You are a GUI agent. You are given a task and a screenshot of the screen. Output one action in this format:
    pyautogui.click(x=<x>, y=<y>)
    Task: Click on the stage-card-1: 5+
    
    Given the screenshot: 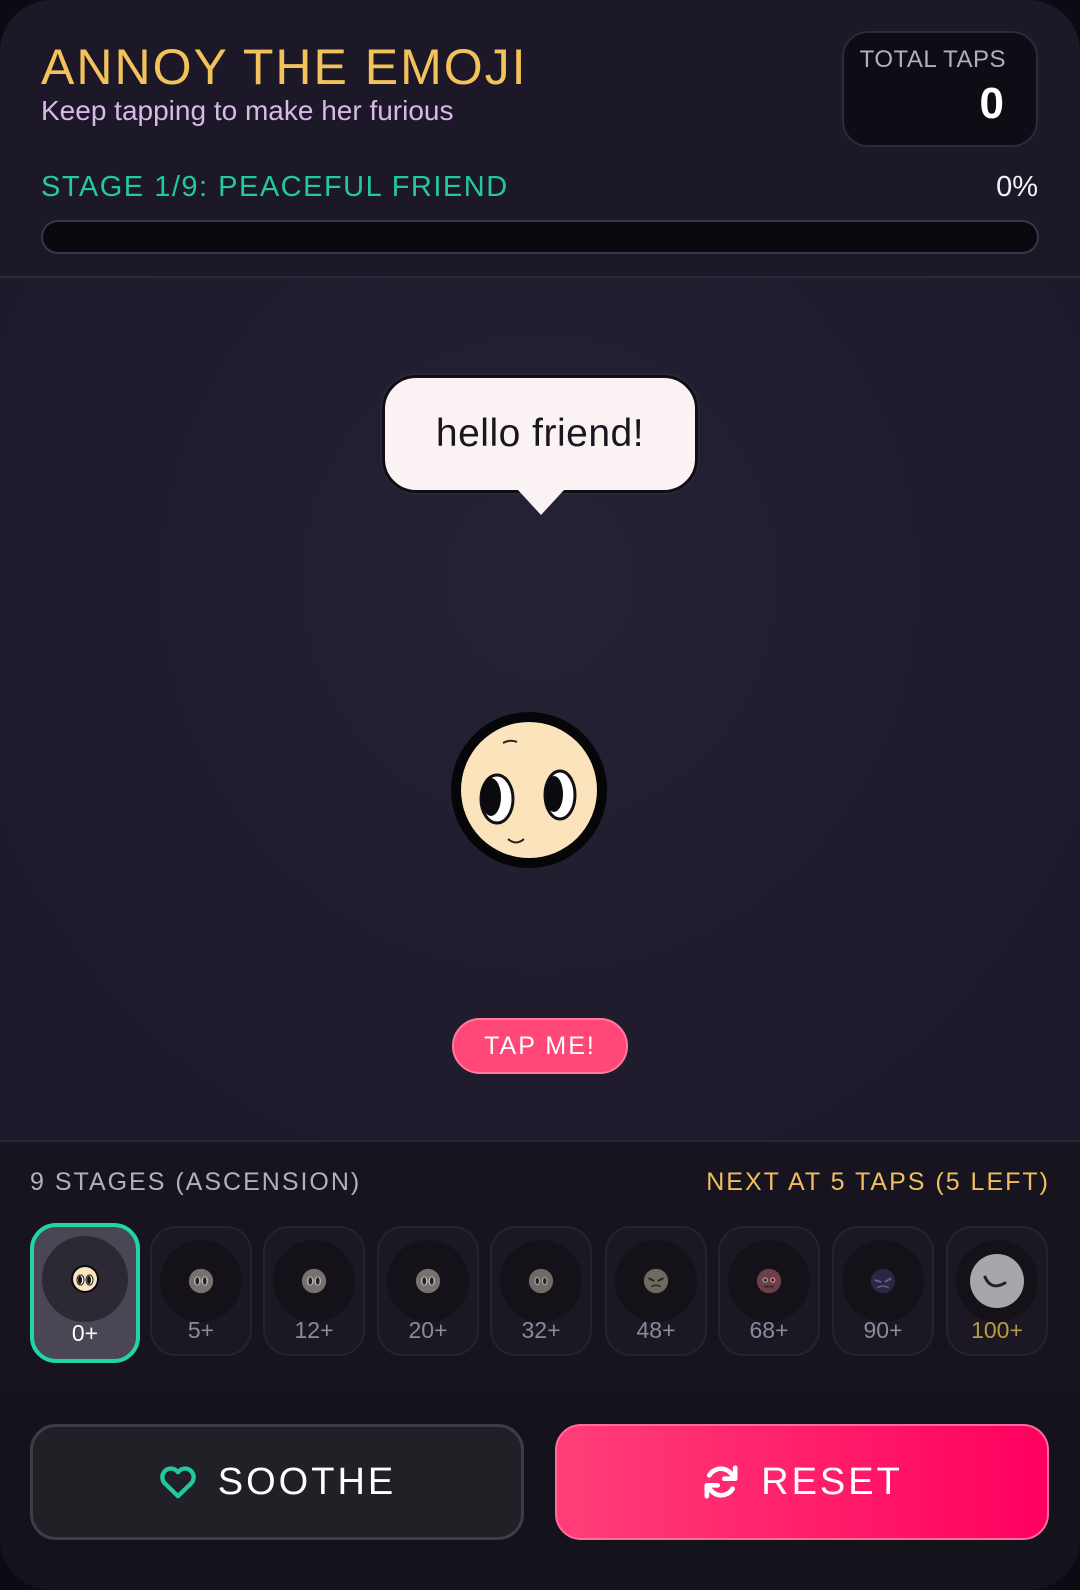 What is the action you would take?
    pyautogui.click(x=201, y=1291)
    